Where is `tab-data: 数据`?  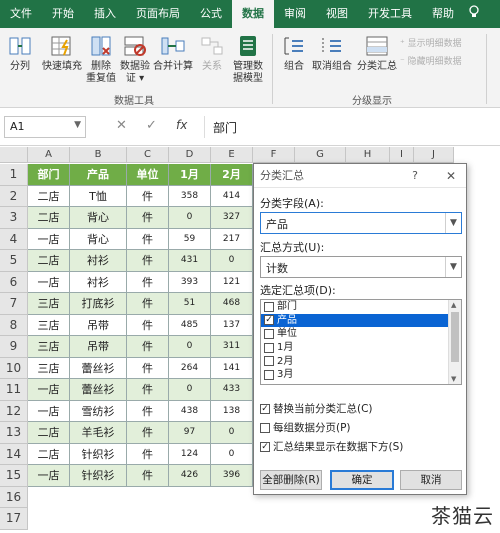
tab-data: 数据 is located at coordinates (253, 14).